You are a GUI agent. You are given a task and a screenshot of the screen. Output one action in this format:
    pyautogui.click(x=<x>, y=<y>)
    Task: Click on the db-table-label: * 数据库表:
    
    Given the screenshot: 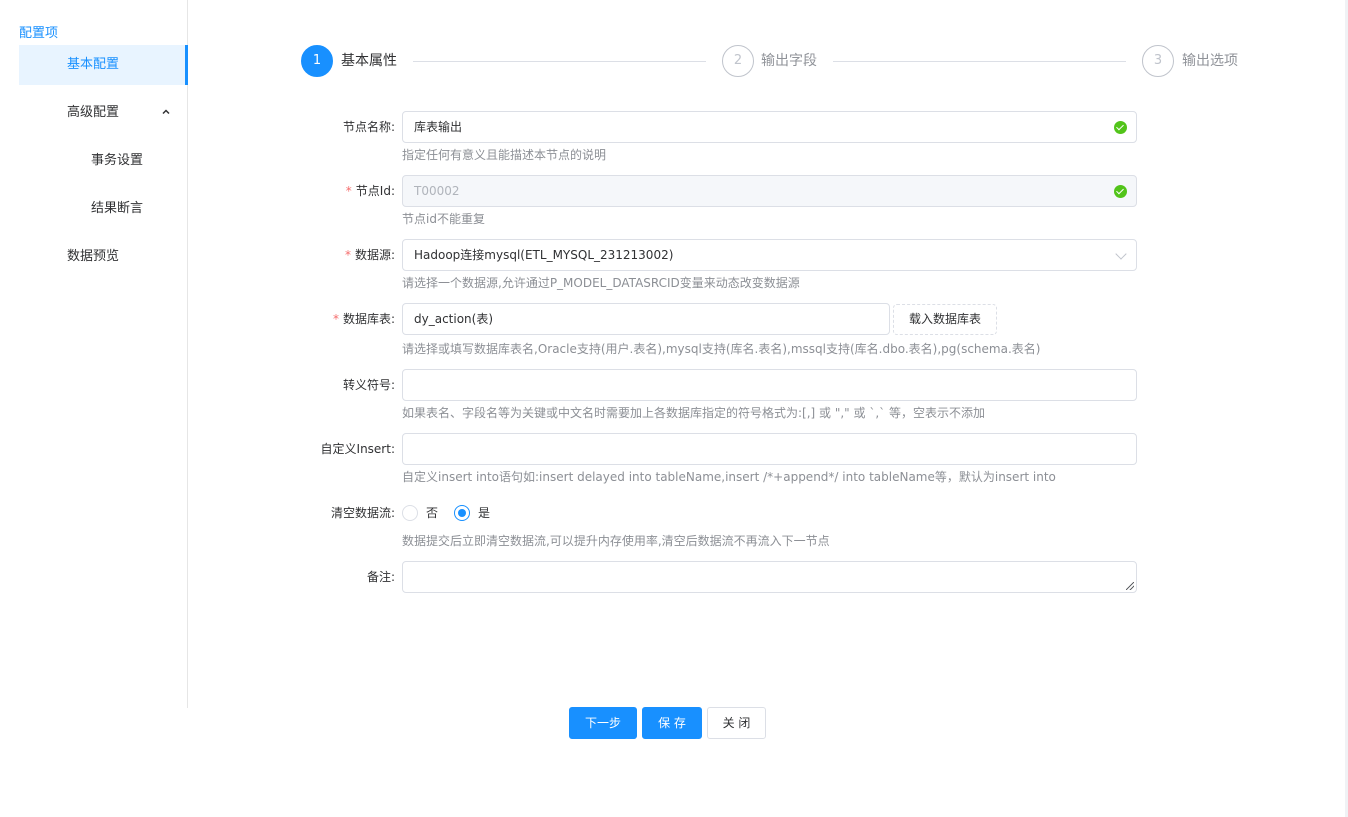 What is the action you would take?
    pyautogui.click(x=363, y=319)
    